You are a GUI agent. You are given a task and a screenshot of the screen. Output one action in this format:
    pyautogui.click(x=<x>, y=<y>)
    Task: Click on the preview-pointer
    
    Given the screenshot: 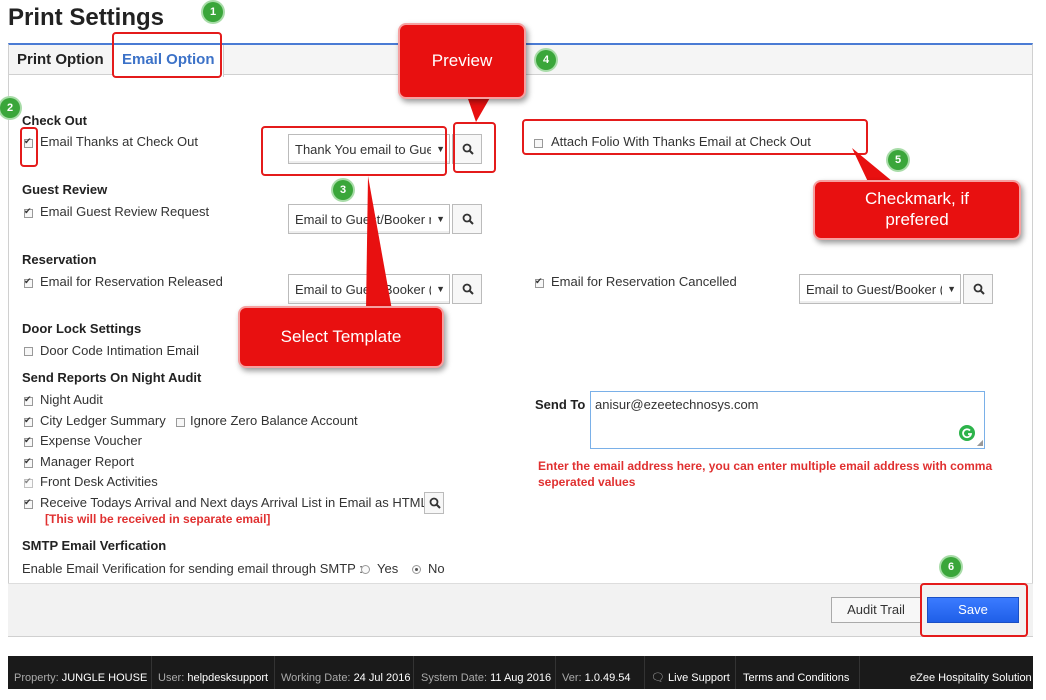 What is the action you would take?
    pyautogui.click(x=479, y=109)
    